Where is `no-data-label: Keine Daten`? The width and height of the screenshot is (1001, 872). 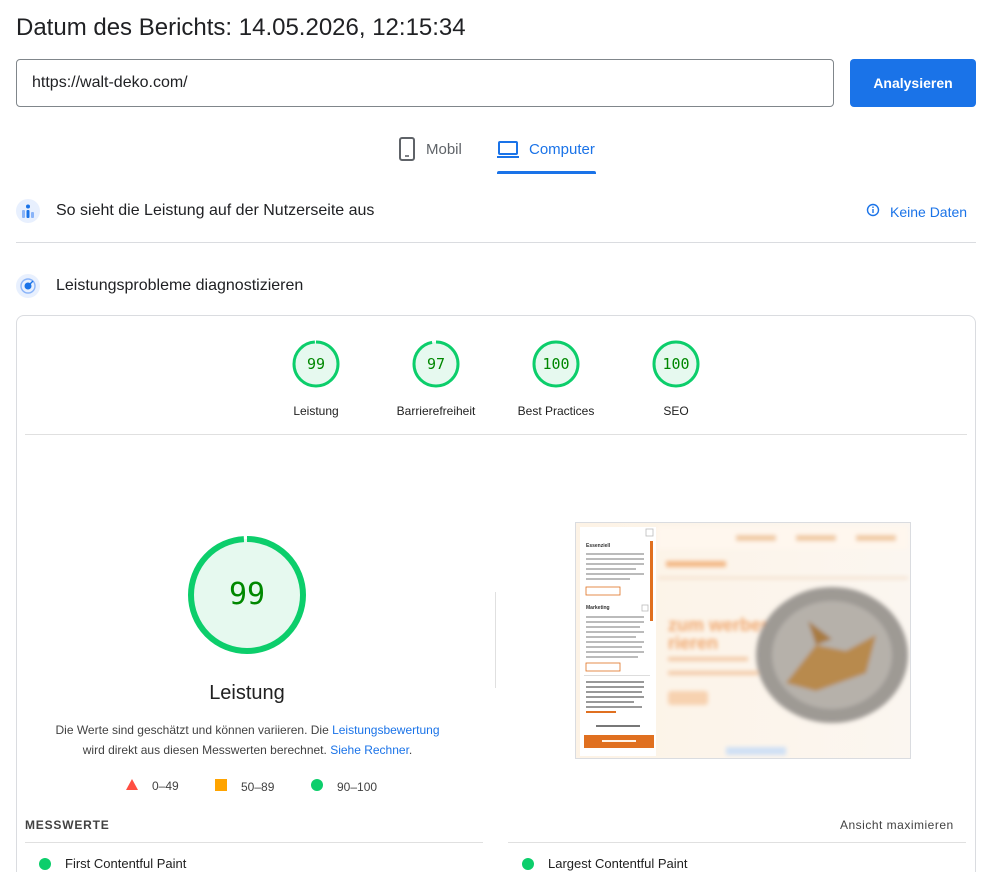
no-data-label: Keine Daten is located at coordinates (929, 211).